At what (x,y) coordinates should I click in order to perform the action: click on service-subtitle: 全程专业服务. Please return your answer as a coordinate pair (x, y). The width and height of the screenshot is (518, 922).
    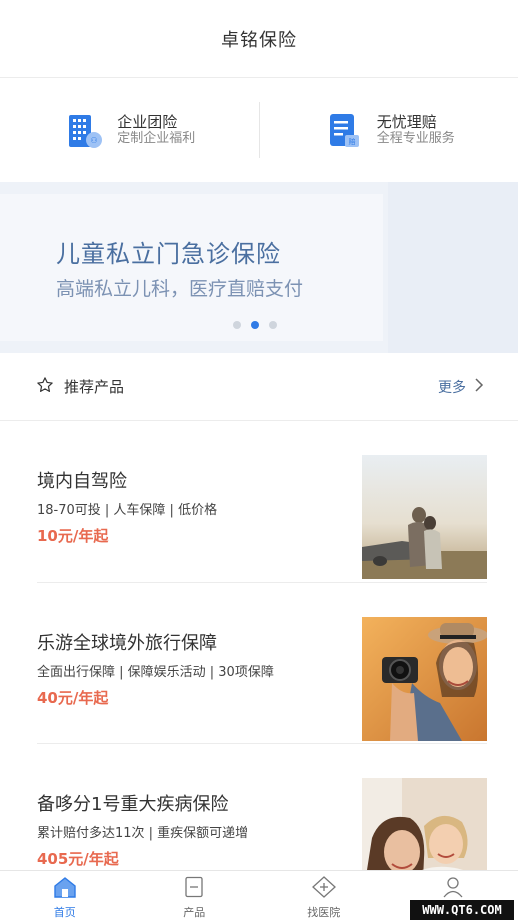
    Looking at the image, I should click on (415, 138).